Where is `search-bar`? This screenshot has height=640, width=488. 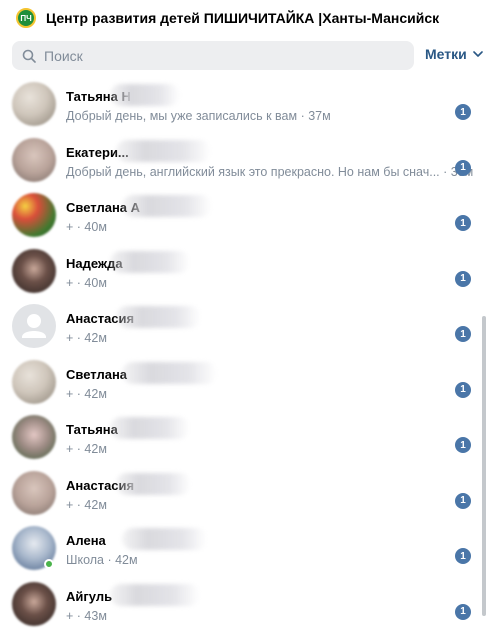 search-bar is located at coordinates (213, 55).